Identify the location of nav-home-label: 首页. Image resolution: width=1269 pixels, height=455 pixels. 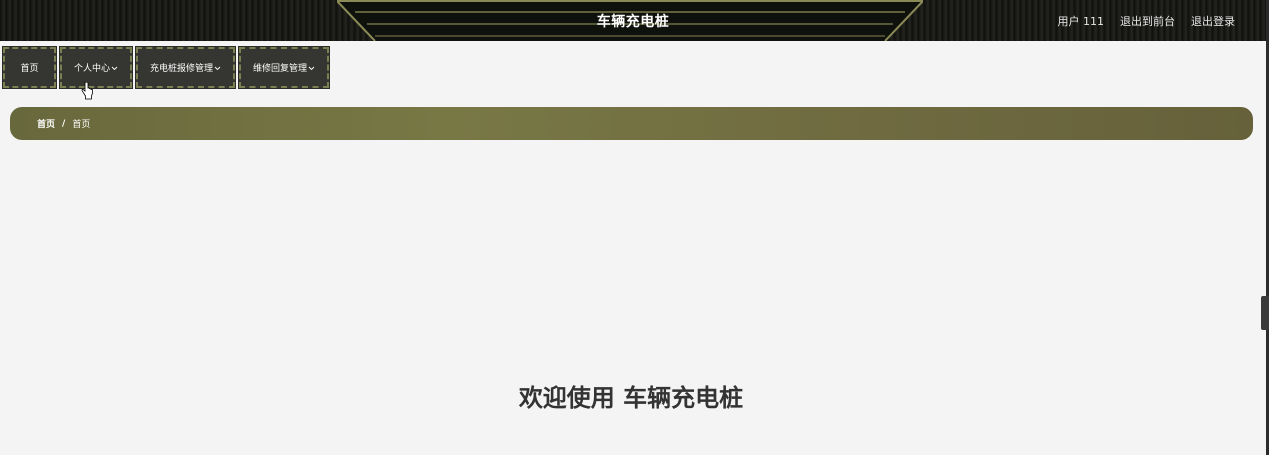
(29, 69).